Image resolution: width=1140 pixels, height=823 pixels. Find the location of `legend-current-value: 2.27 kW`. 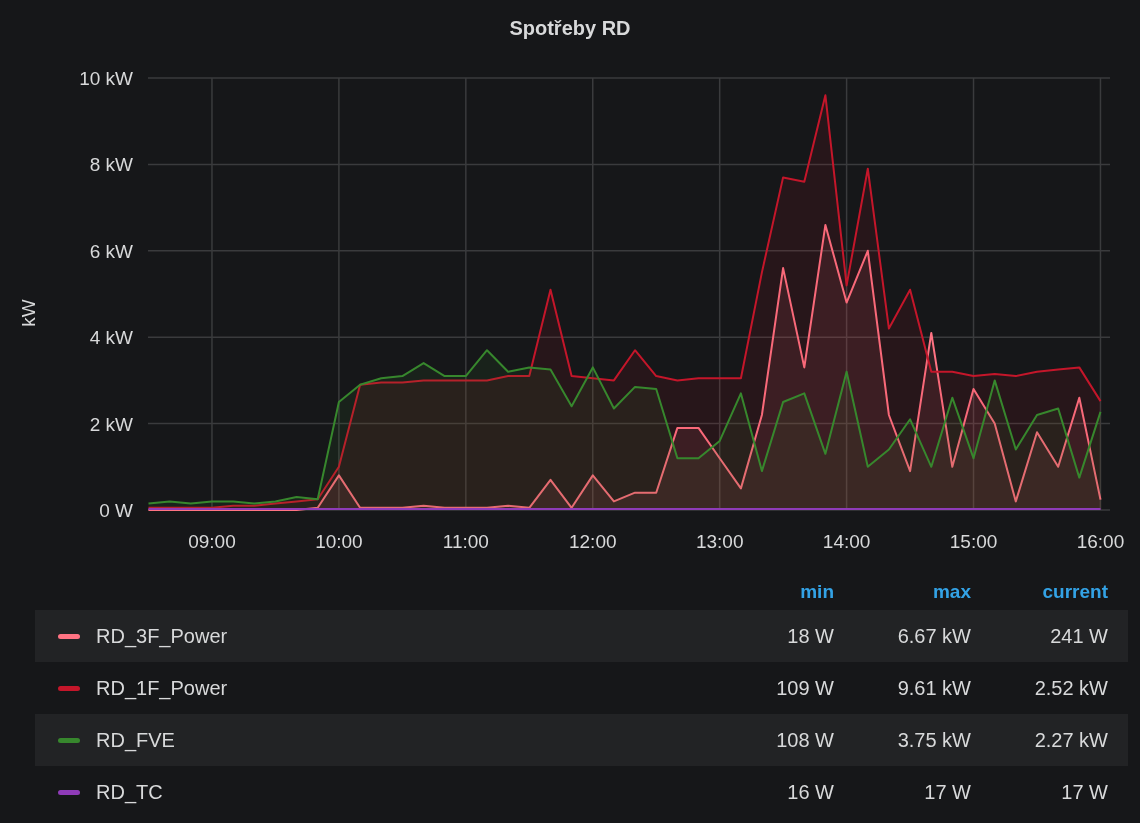

legend-current-value: 2.27 kW is located at coordinates (1071, 740).